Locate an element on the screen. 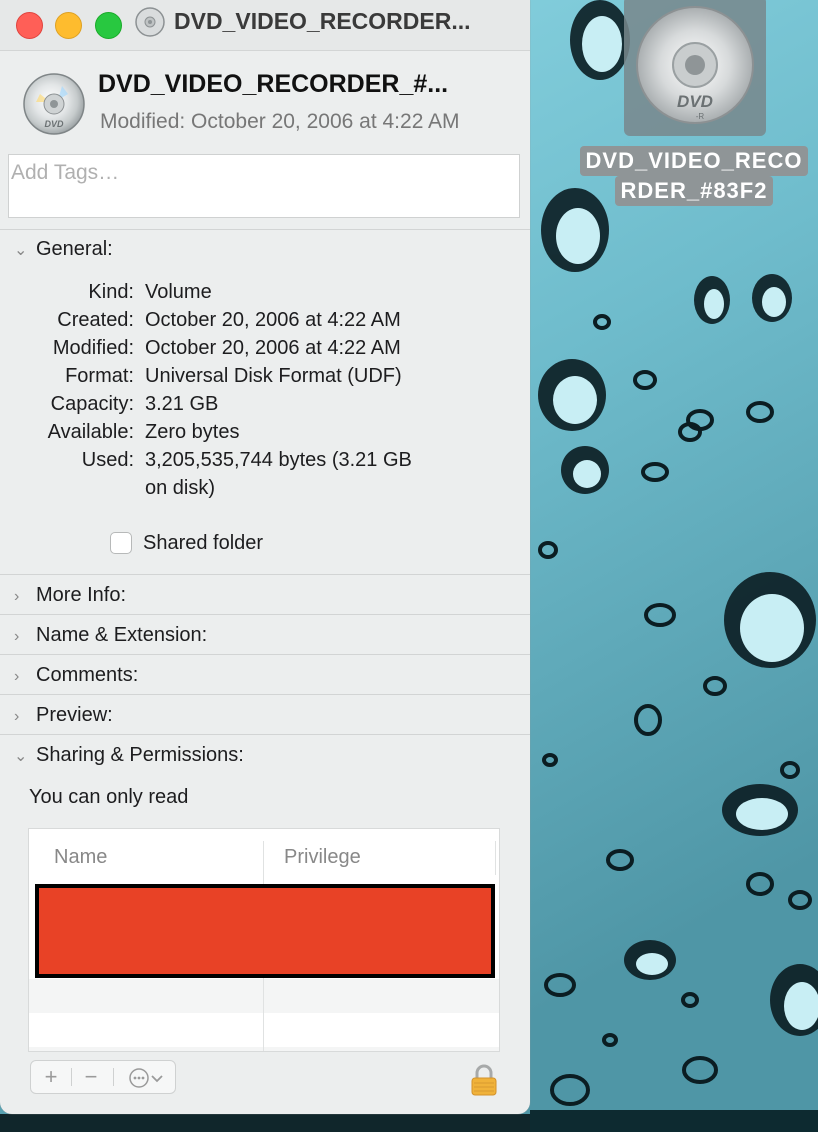 The height and width of the screenshot is (1132, 818). info-row-created: Created: October 20, 2006 at 4:22 AM is located at coordinates (265, 320).